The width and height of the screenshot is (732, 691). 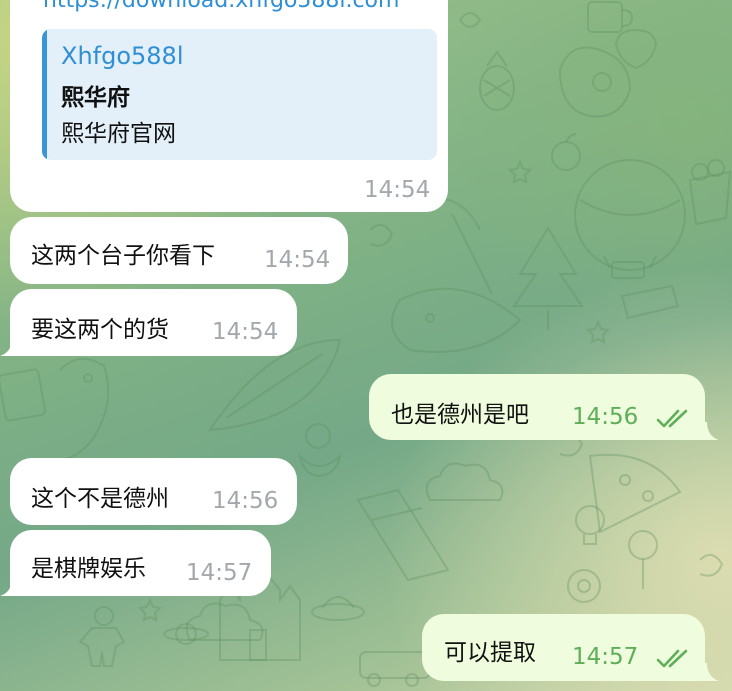 I want to click on cat-doodle, so click(x=595, y=82).